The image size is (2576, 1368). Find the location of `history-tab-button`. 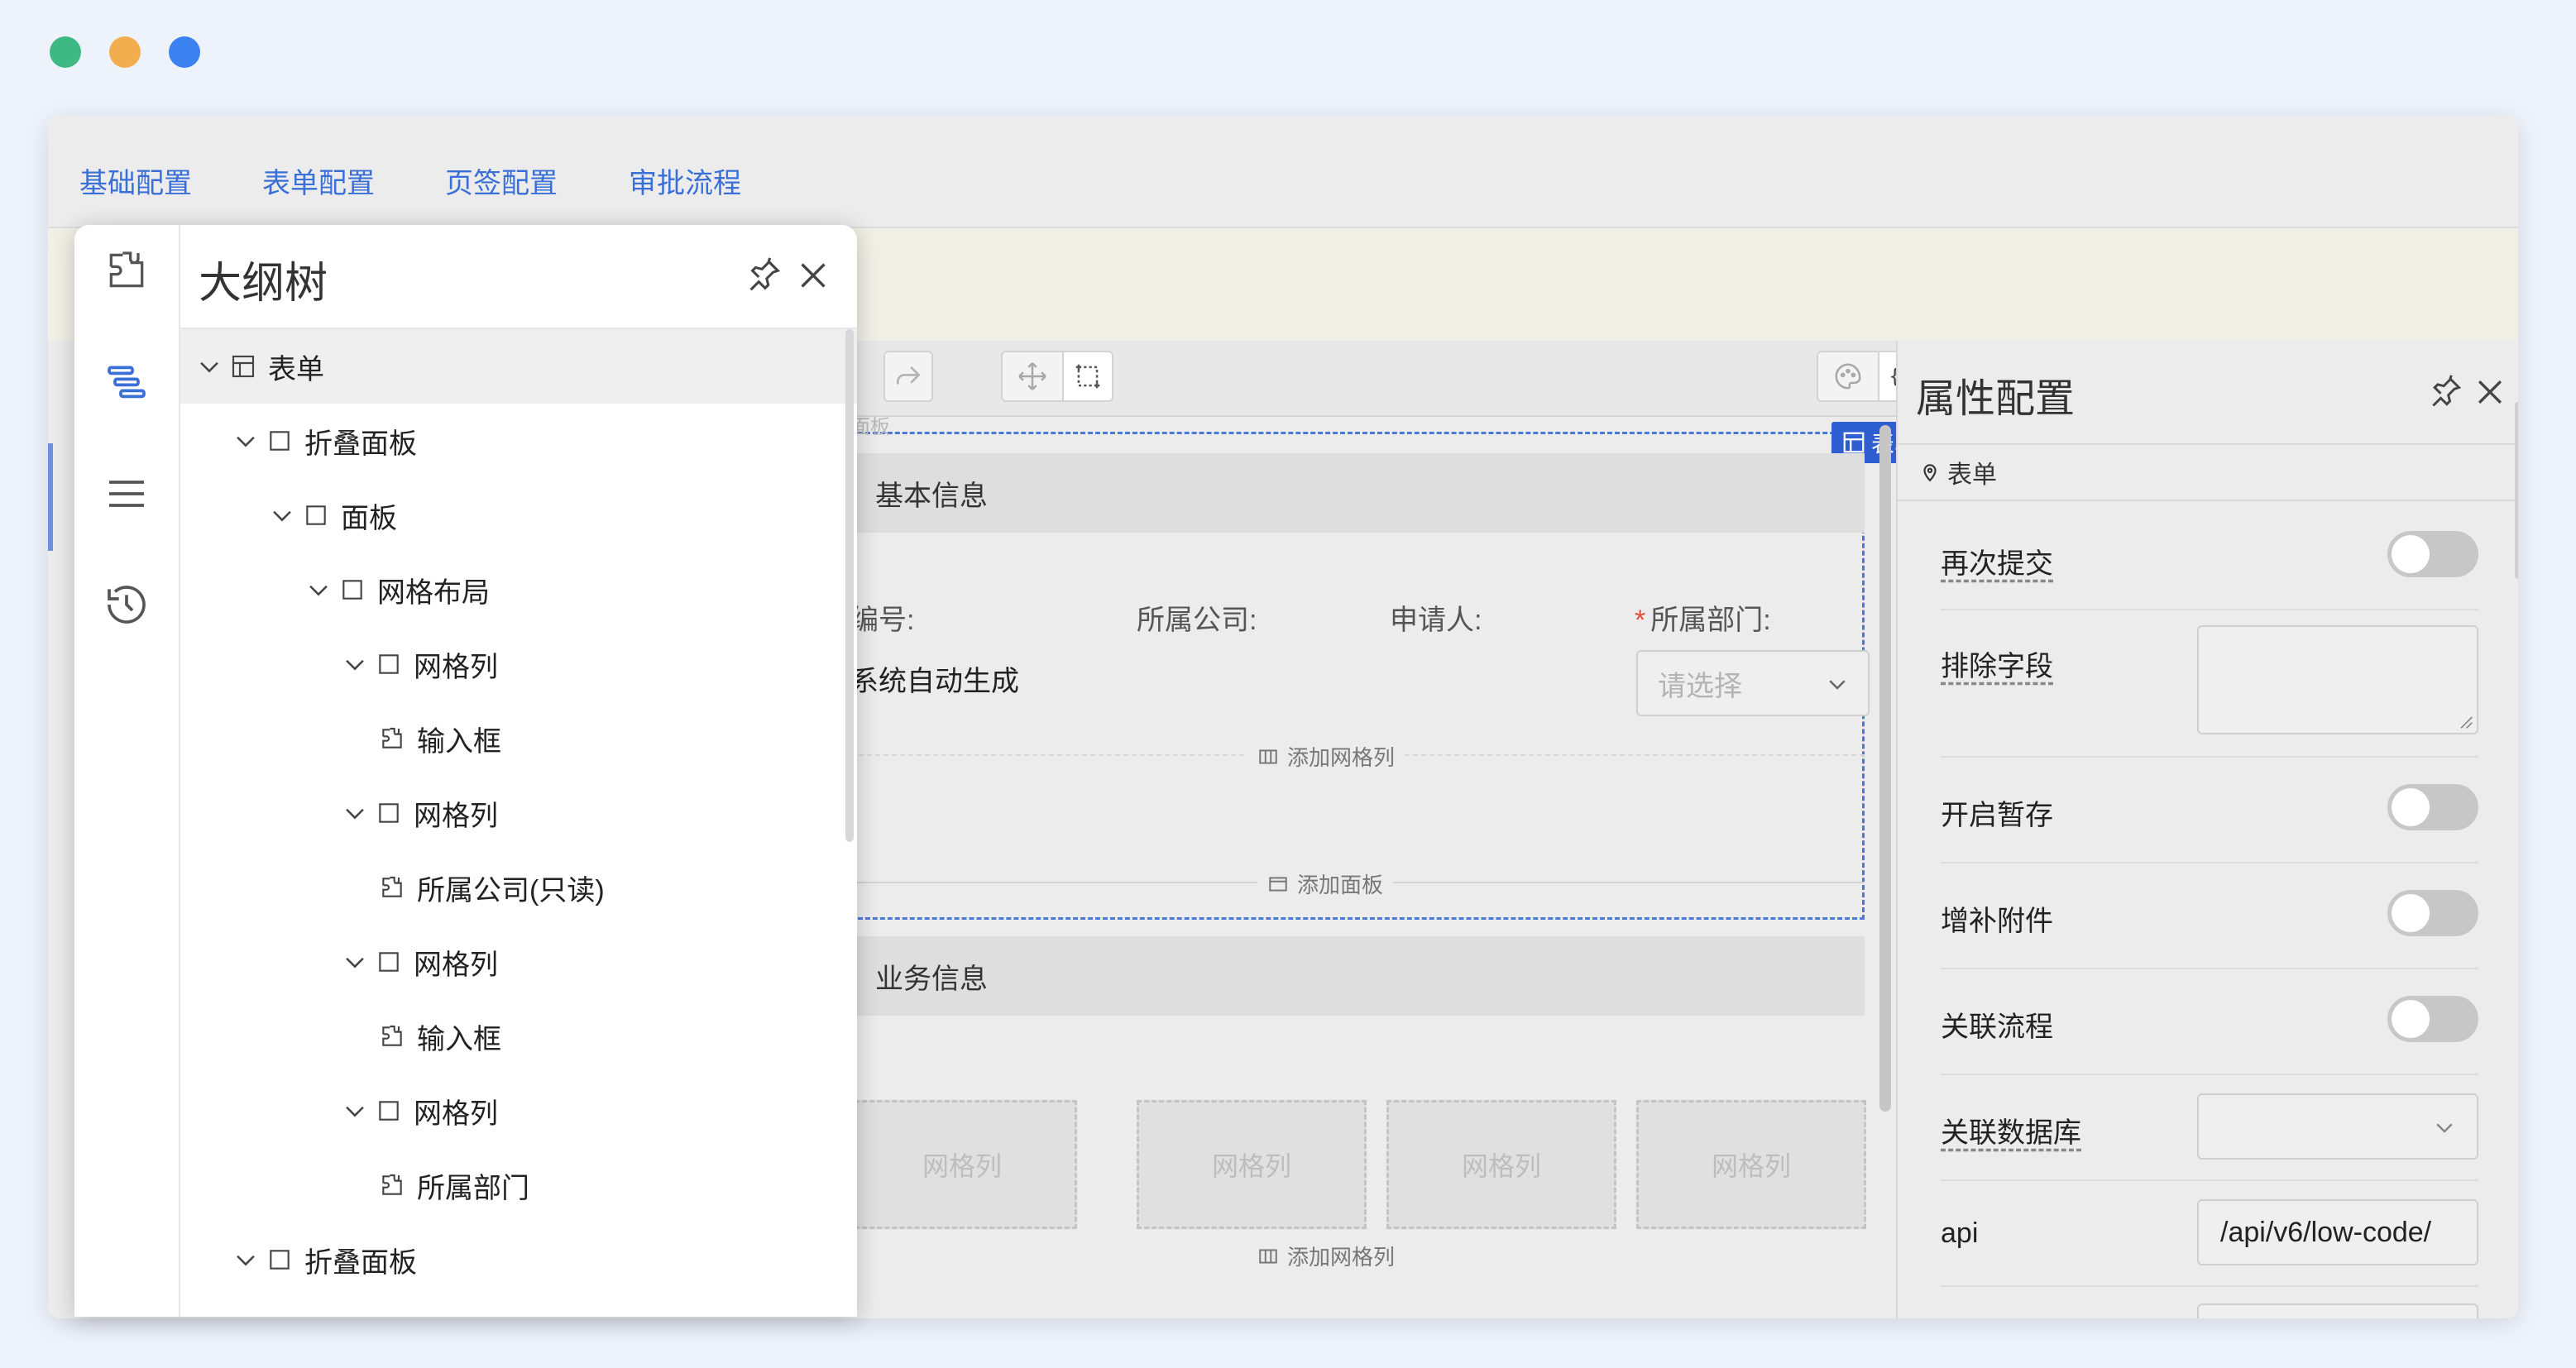

history-tab-button is located at coordinates (127, 605).